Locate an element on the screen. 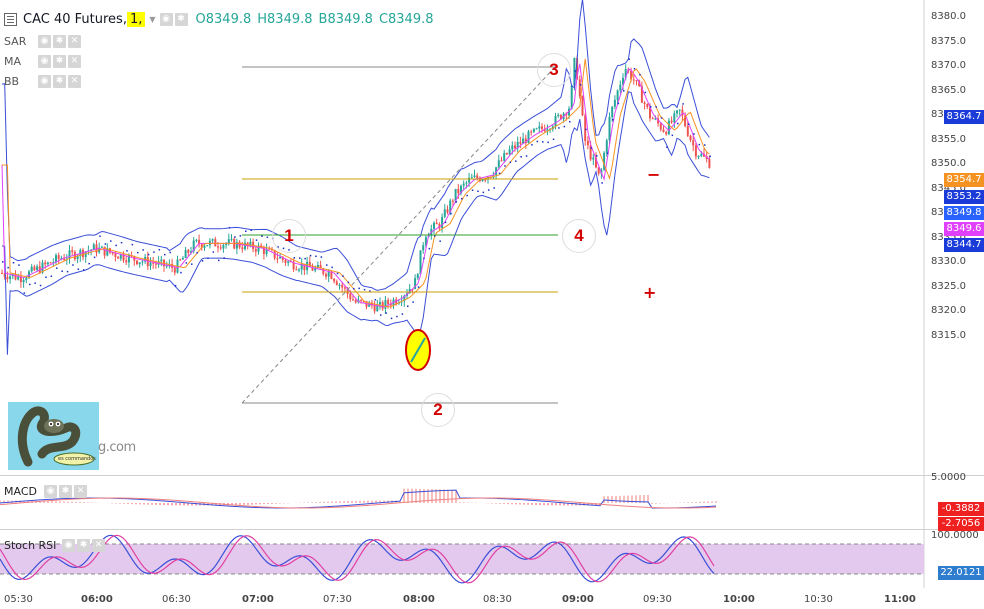 Image resolution: width=984 pixels, height=609 pixels. marker-1: 1 is located at coordinates (289, 236).